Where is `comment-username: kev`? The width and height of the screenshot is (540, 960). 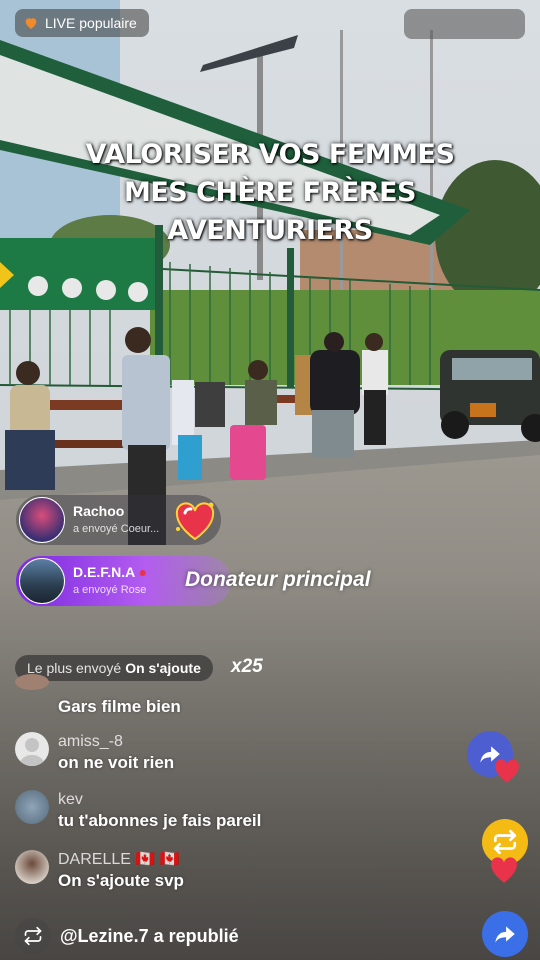
comment-username: kev is located at coordinates (159, 800).